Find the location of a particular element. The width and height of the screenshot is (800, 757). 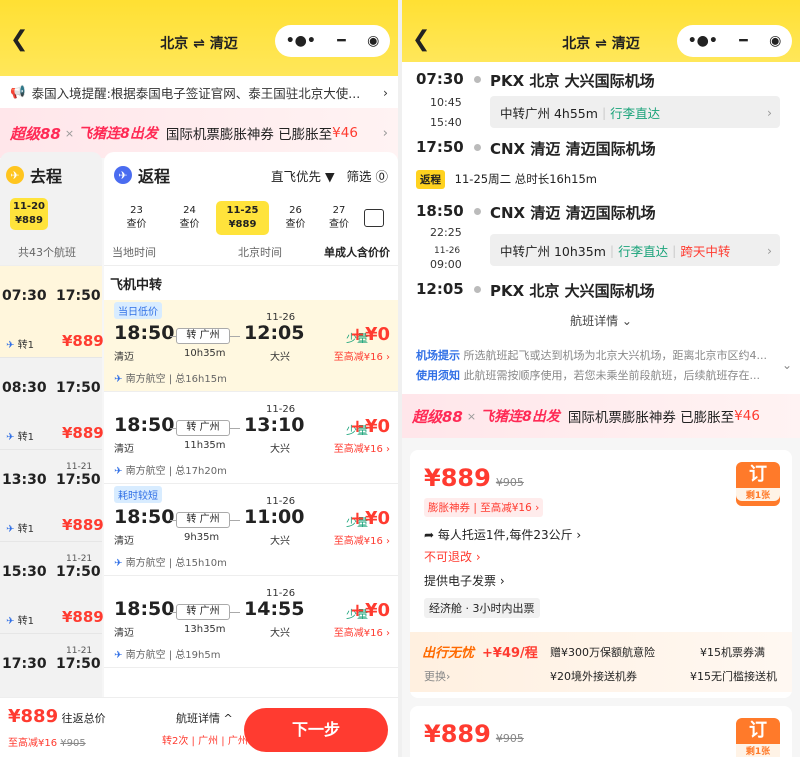

outbound-date-chip: 11-20 ¥889 is located at coordinates (29, 214).